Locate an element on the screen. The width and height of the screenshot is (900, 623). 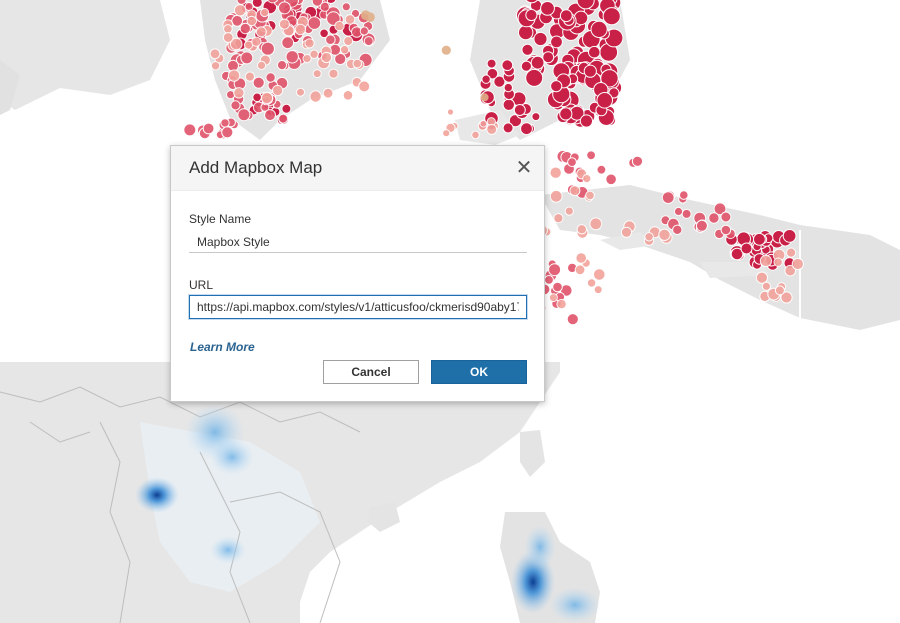
style-name-label: Style Name is located at coordinates (220, 219).